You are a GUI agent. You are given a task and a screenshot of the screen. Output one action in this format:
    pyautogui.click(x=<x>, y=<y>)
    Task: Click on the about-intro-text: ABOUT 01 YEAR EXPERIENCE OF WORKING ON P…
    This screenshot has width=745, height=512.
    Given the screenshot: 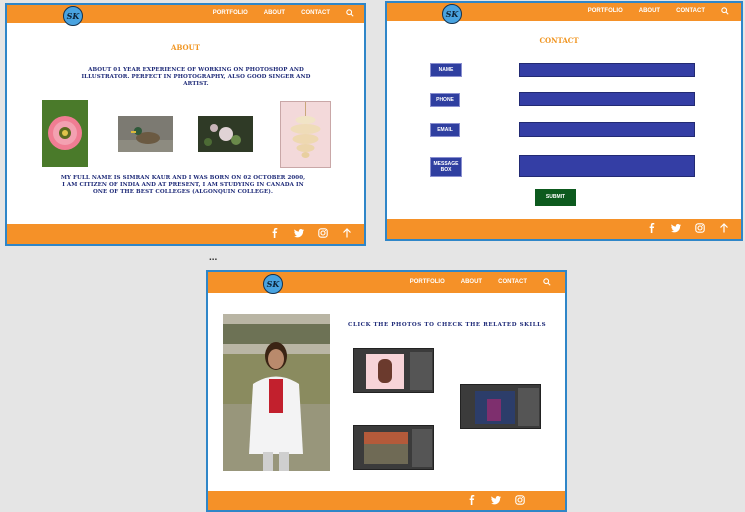 What is the action you would take?
    pyautogui.click(x=196, y=77)
    